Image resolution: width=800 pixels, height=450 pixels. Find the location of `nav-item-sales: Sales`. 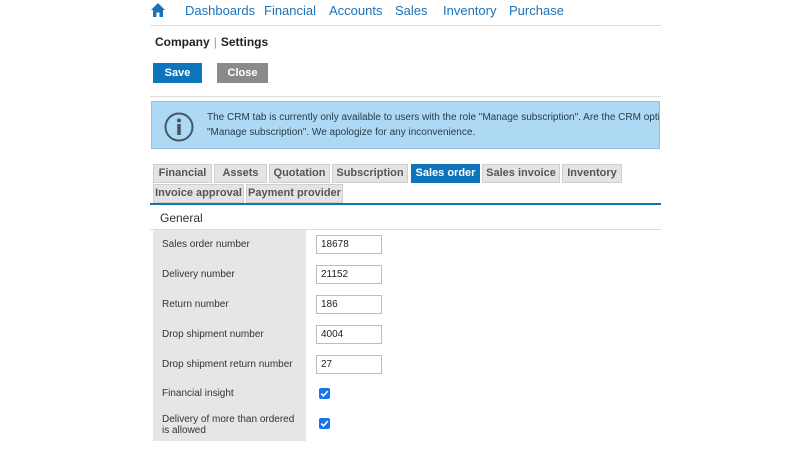

nav-item-sales: Sales is located at coordinates (411, 10).